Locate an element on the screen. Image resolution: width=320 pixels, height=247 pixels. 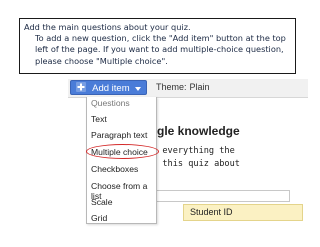
menu-item-grid: Grid is located at coordinates (99, 218).